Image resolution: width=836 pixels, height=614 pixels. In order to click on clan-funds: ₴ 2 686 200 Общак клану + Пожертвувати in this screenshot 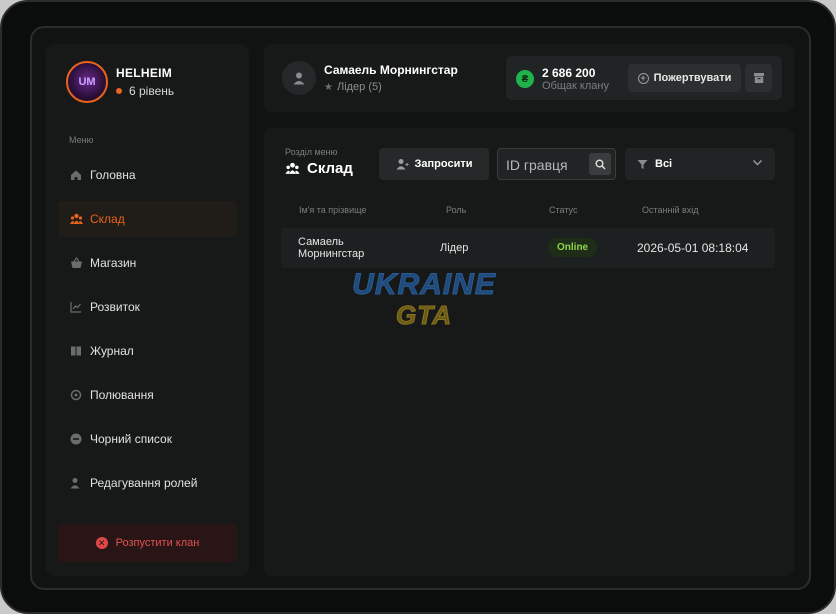, I will do `click(644, 78)`.